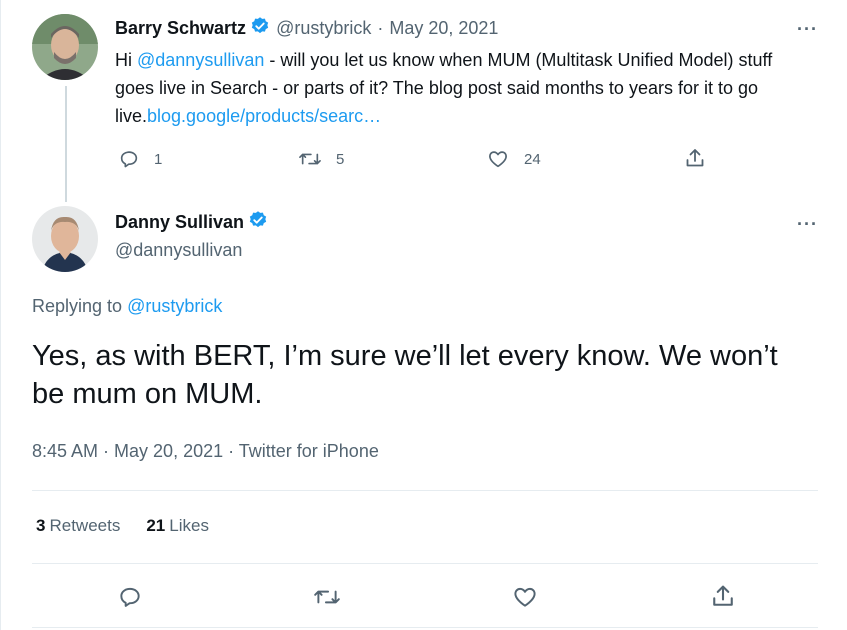  What do you see at coordinates (80, 306) in the screenshot?
I see `replying-label: Replying to` at bounding box center [80, 306].